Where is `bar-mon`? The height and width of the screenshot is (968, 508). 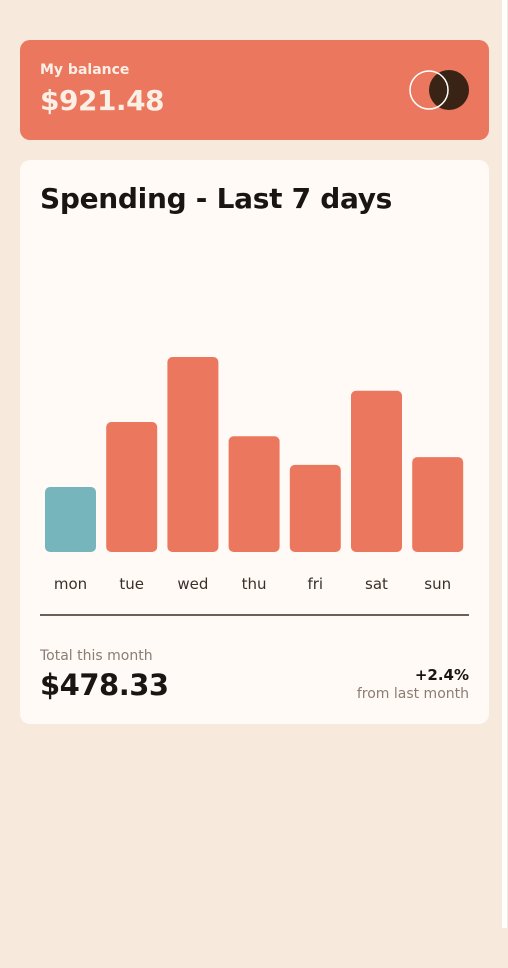 bar-mon is located at coordinates (70, 519).